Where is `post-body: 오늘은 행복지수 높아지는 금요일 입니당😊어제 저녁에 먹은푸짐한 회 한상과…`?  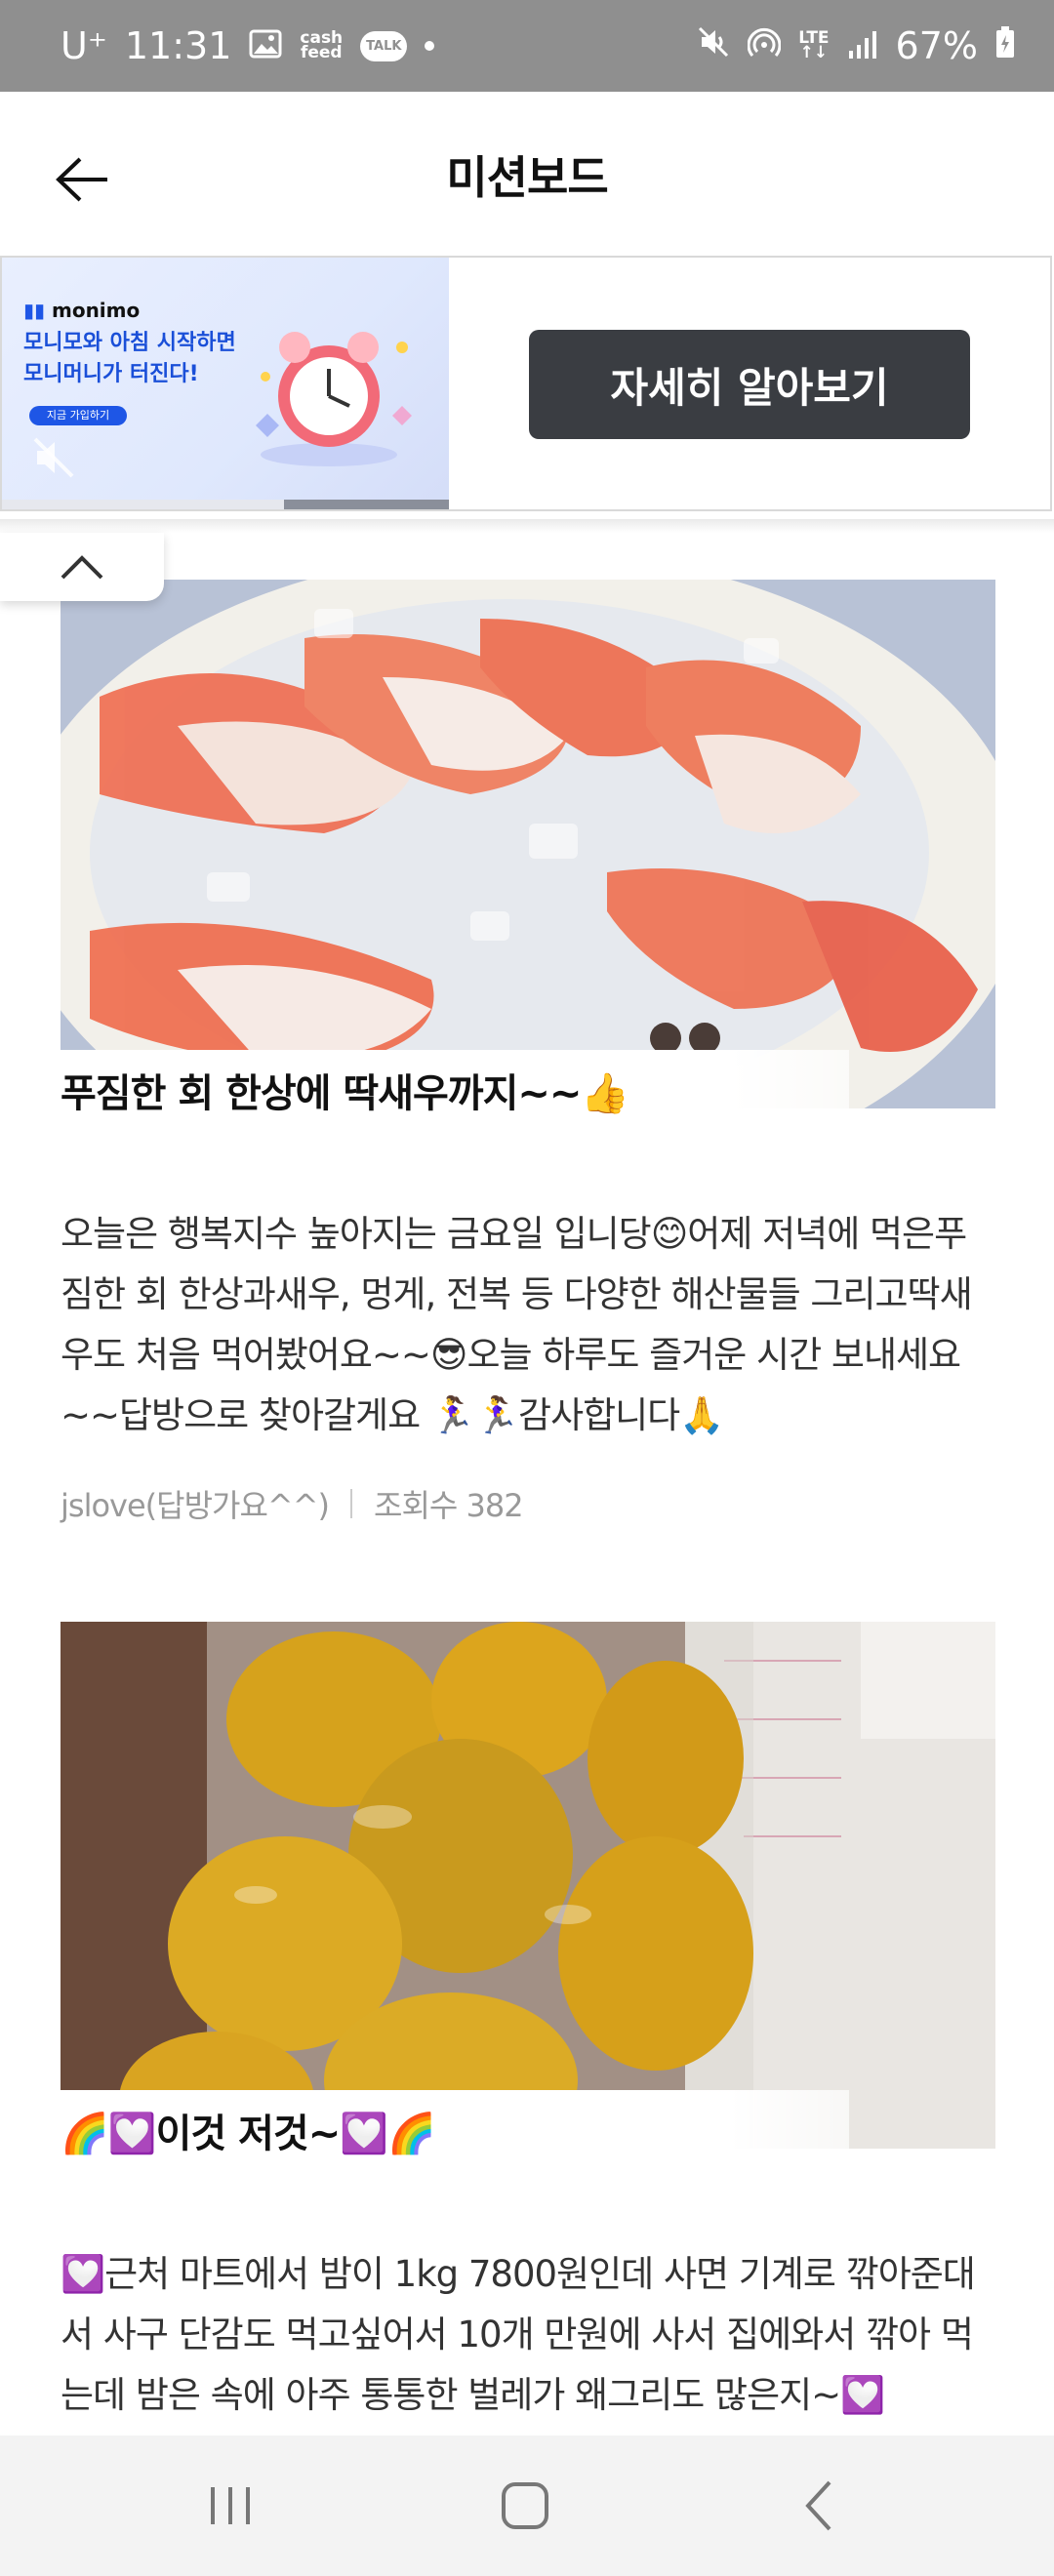 post-body: 오늘은 행복지수 높아지는 금요일 입니당😊어제 저녁에 먹은푸짐한 회 한상과… is located at coordinates (529, 1325).